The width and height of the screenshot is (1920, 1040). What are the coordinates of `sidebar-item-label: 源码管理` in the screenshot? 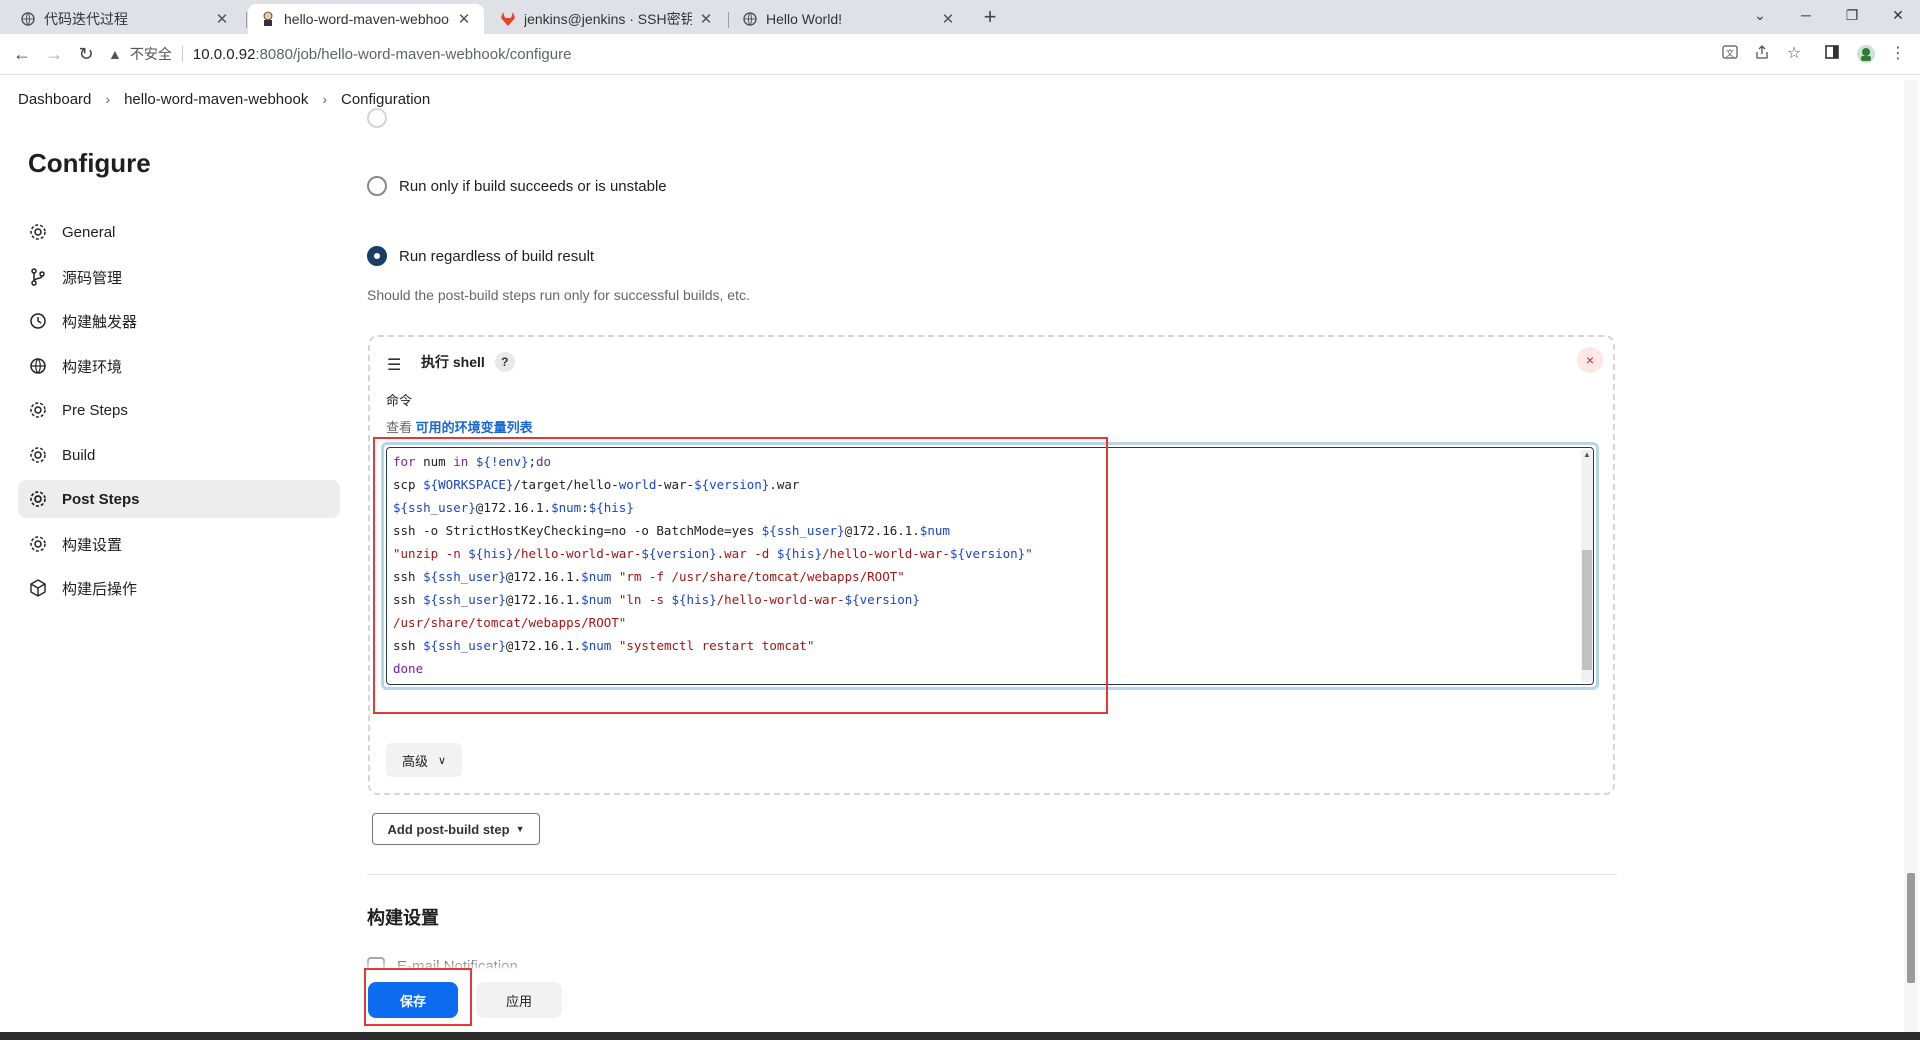 It's located at (92, 278).